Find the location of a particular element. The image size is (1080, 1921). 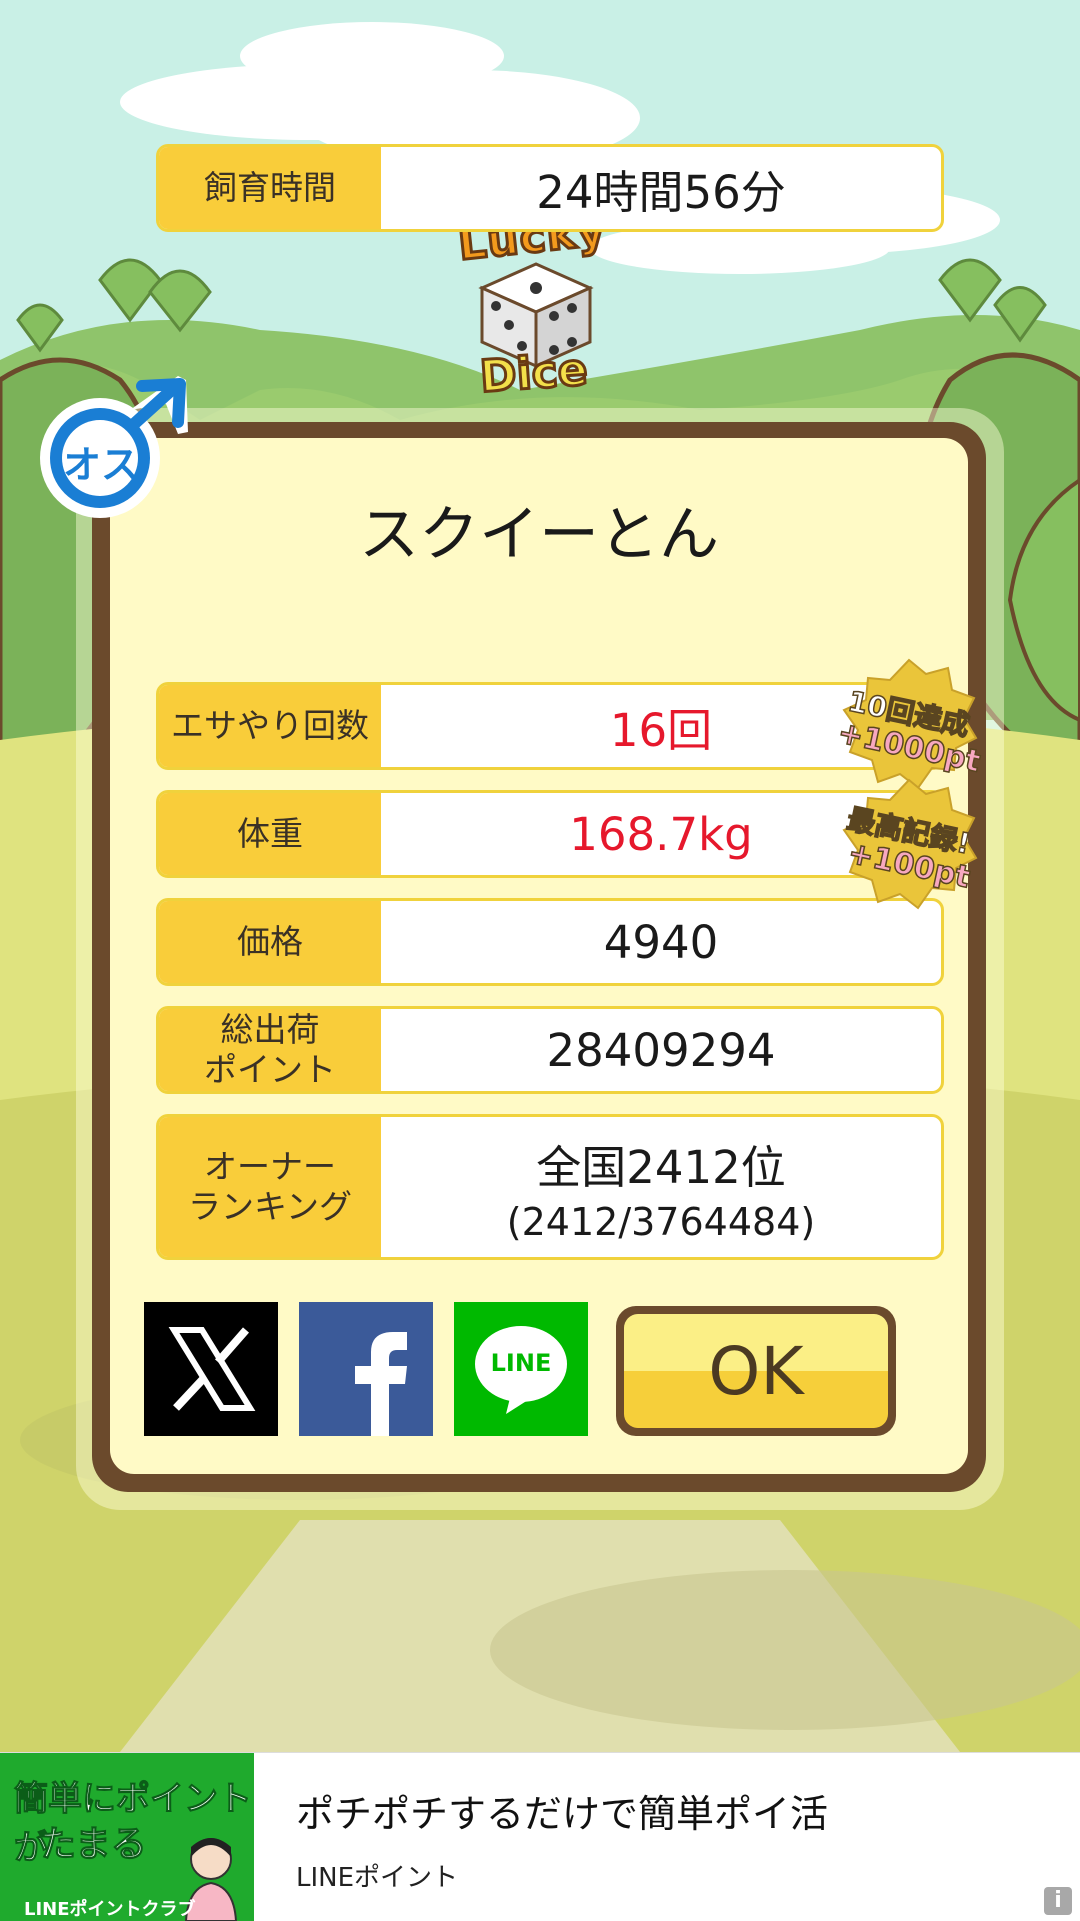

share-x-button is located at coordinates (211, 1369).